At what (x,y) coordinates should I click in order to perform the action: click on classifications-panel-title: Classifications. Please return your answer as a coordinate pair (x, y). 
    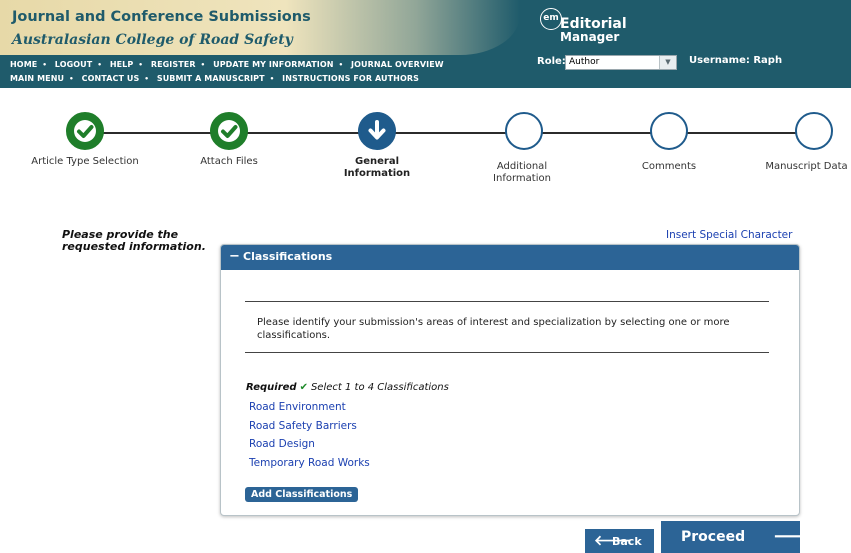
    Looking at the image, I should click on (288, 256).